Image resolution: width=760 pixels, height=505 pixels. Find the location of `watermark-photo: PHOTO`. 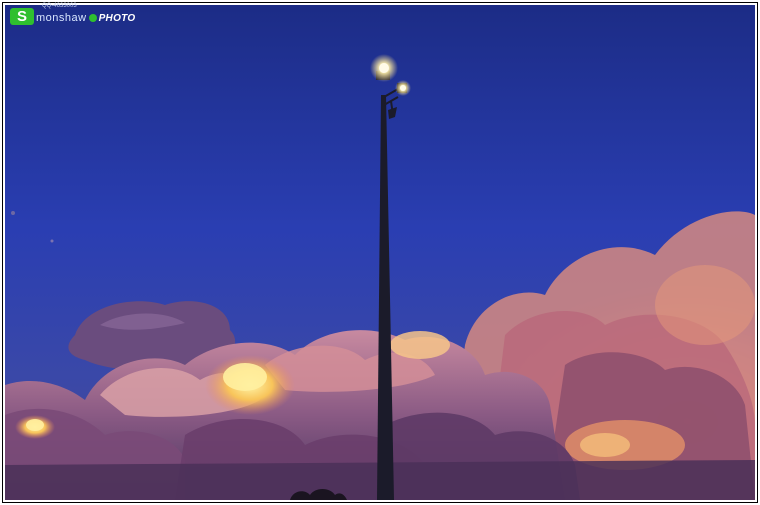

watermark-photo: PHOTO is located at coordinates (117, 18).